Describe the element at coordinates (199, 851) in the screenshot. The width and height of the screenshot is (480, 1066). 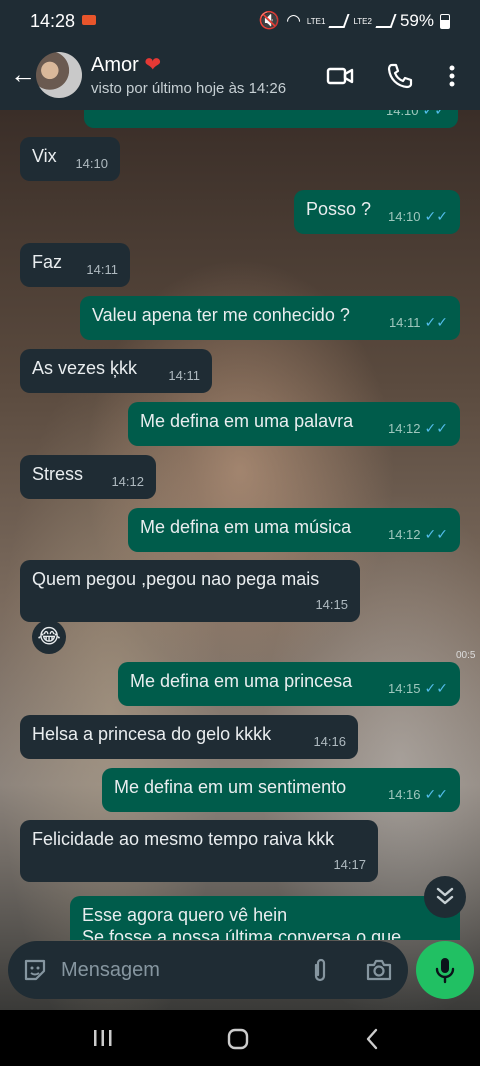
I see `incoming-message: Felicidade ao mesmo tempo raiva kkk 14:17` at that location.